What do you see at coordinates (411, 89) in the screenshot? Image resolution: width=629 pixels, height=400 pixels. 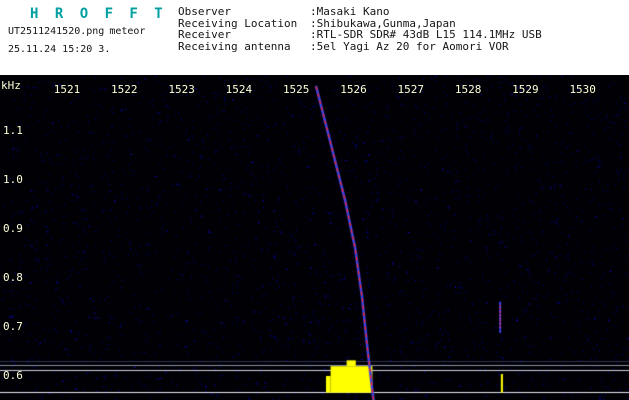 I see `x-tick-label: 1527` at bounding box center [411, 89].